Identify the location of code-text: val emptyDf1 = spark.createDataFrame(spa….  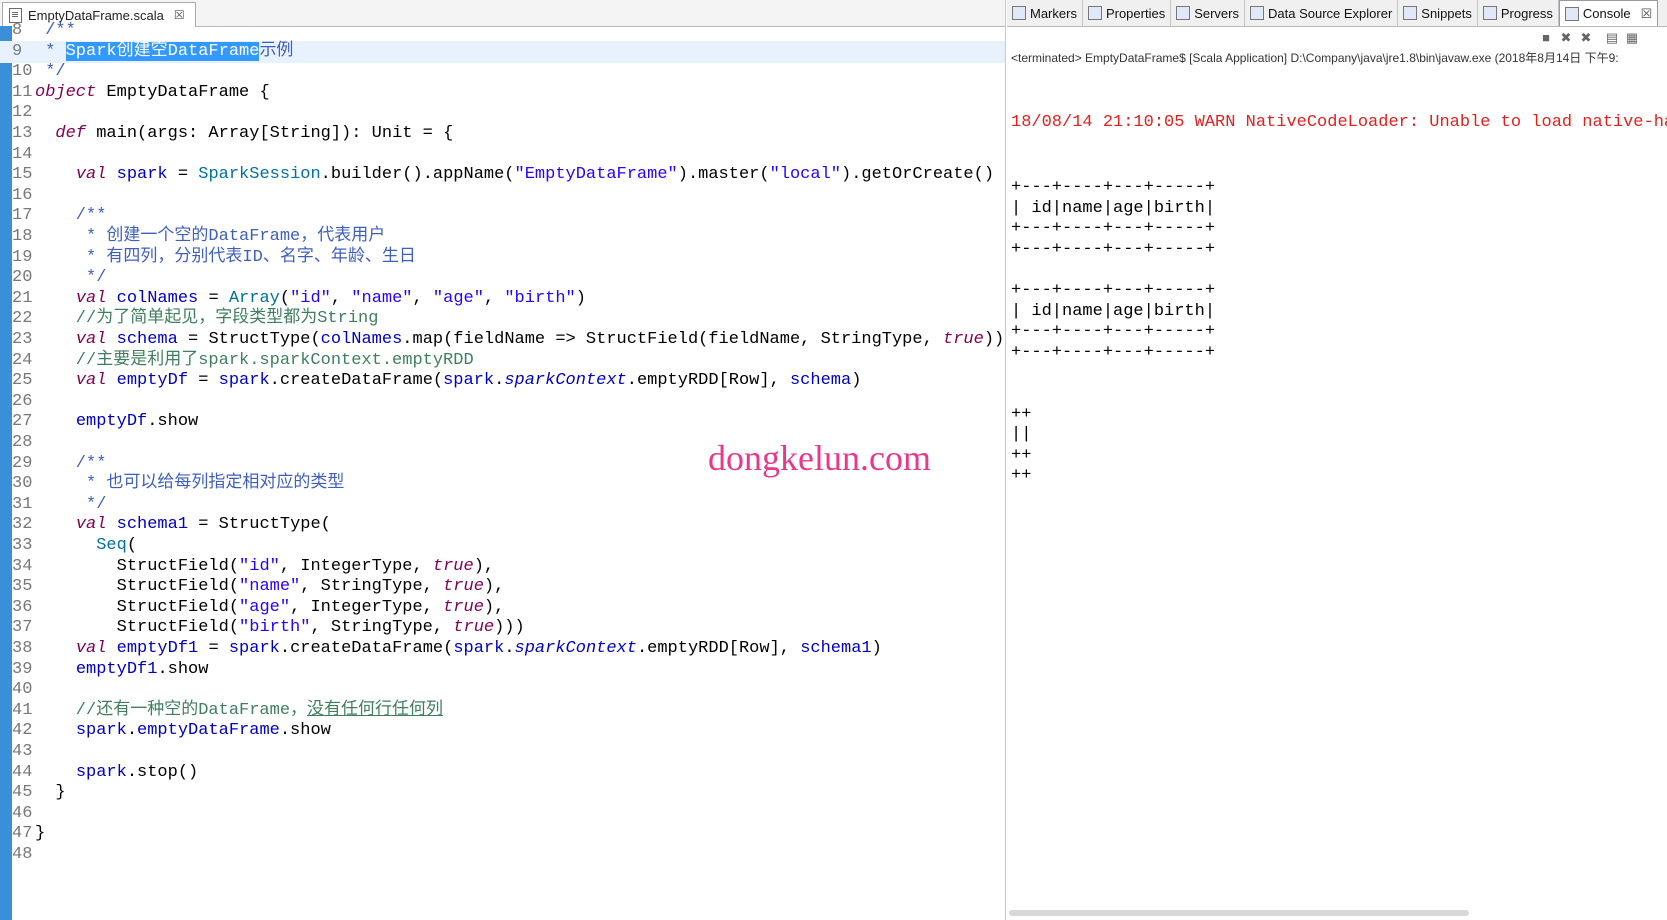
(458, 649).